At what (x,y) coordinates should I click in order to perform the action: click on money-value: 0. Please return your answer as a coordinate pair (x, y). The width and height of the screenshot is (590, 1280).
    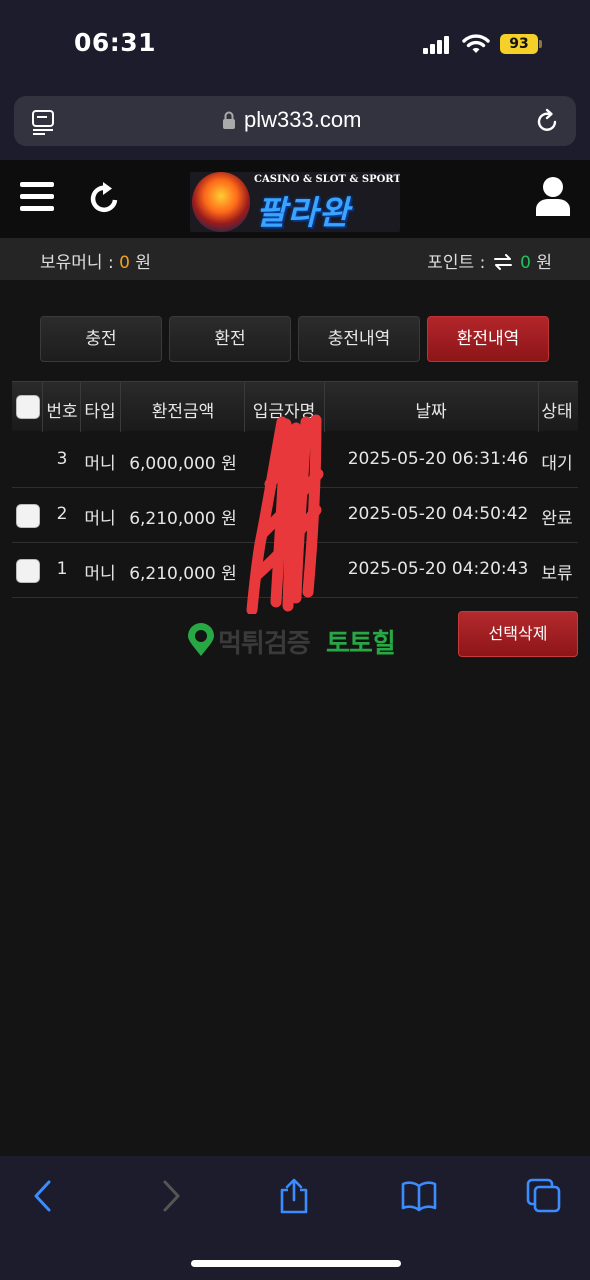
    Looking at the image, I should click on (124, 263).